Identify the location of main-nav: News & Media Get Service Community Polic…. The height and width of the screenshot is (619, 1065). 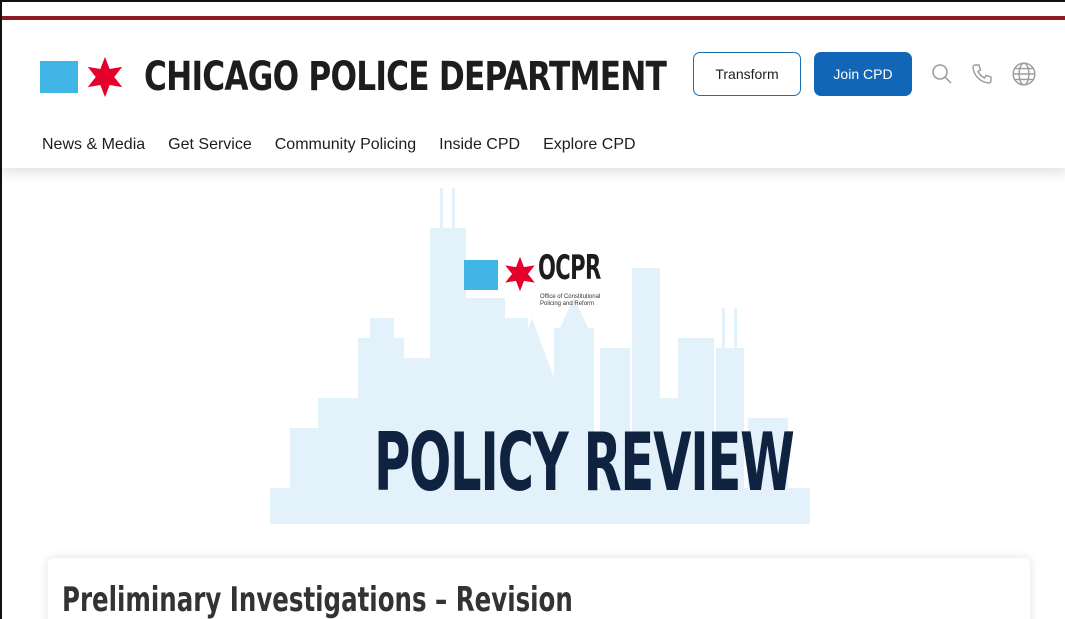
(339, 147).